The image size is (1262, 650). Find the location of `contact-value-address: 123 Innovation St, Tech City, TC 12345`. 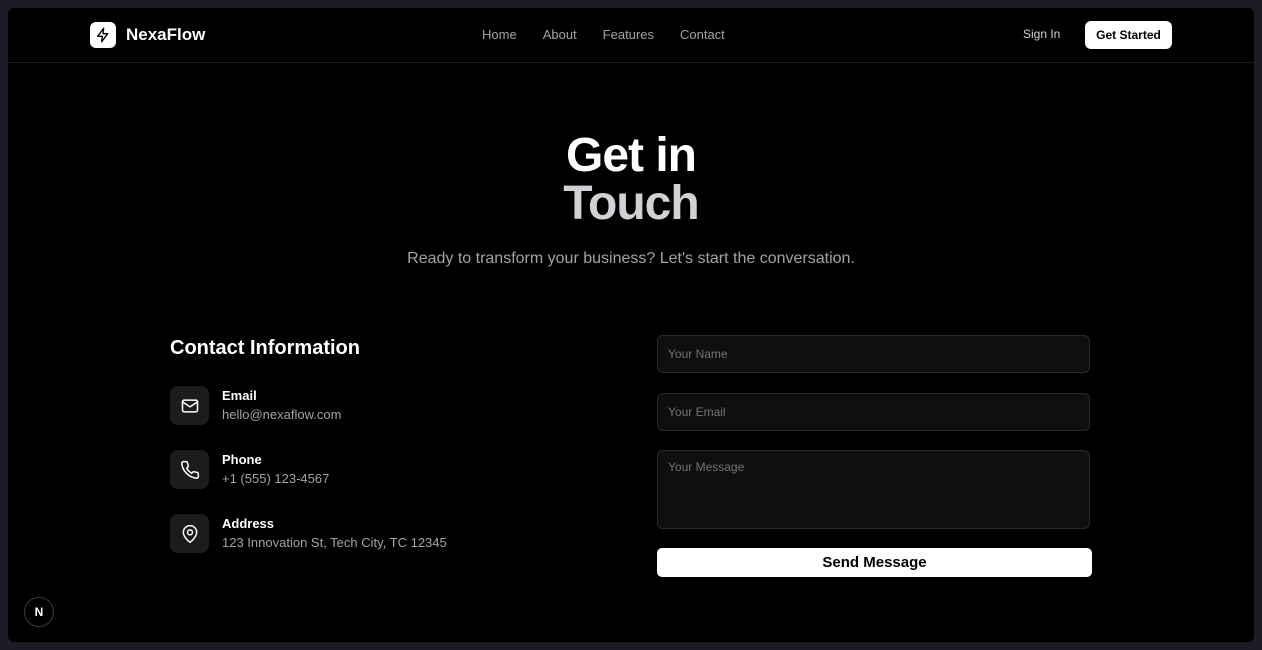

contact-value-address: 123 Innovation St, Tech City, TC 12345 is located at coordinates (334, 542).